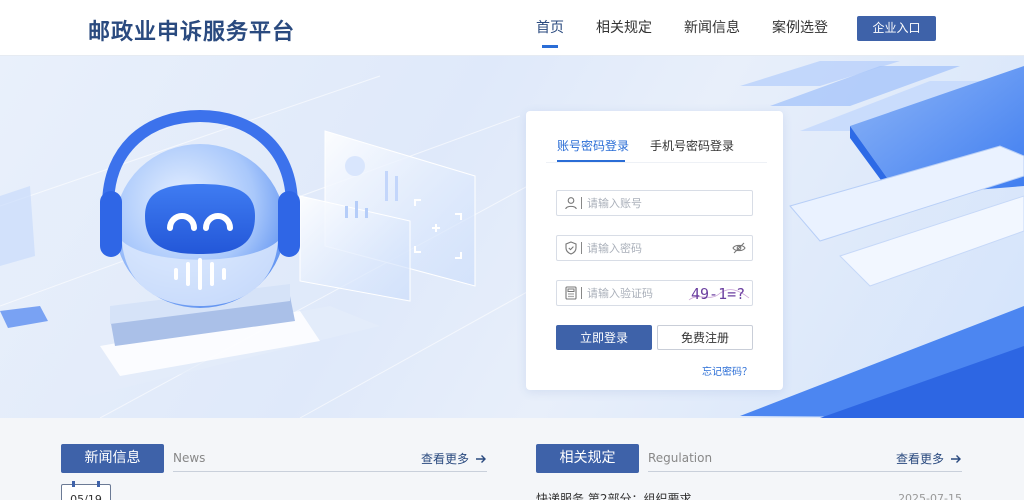  I want to click on forgot-password-link: 忘记密码？, so click(727, 370).